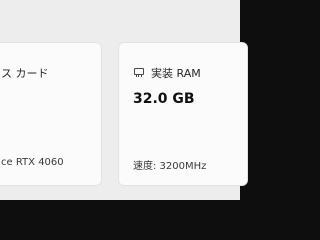  What do you see at coordinates (176, 73) in the screenshot?
I see `ram-card-title: 実装 RAM` at bounding box center [176, 73].